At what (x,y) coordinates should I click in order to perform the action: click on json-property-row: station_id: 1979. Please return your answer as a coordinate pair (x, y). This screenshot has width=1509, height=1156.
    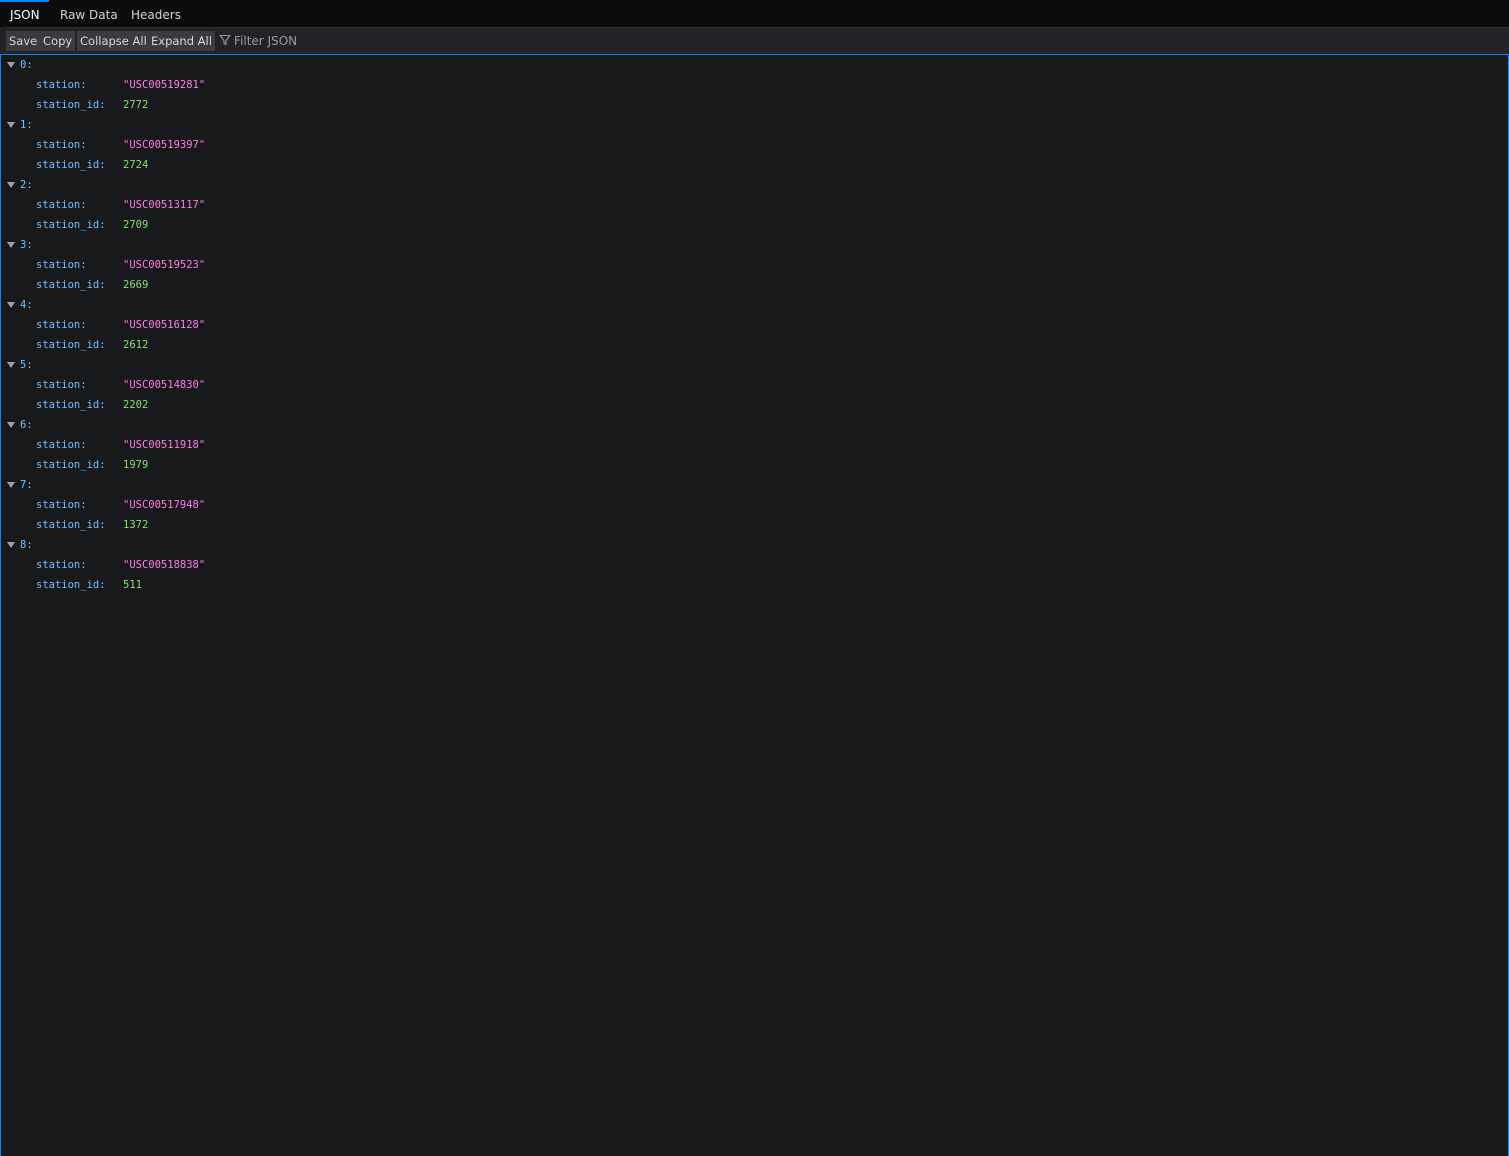
    Looking at the image, I should click on (751, 465).